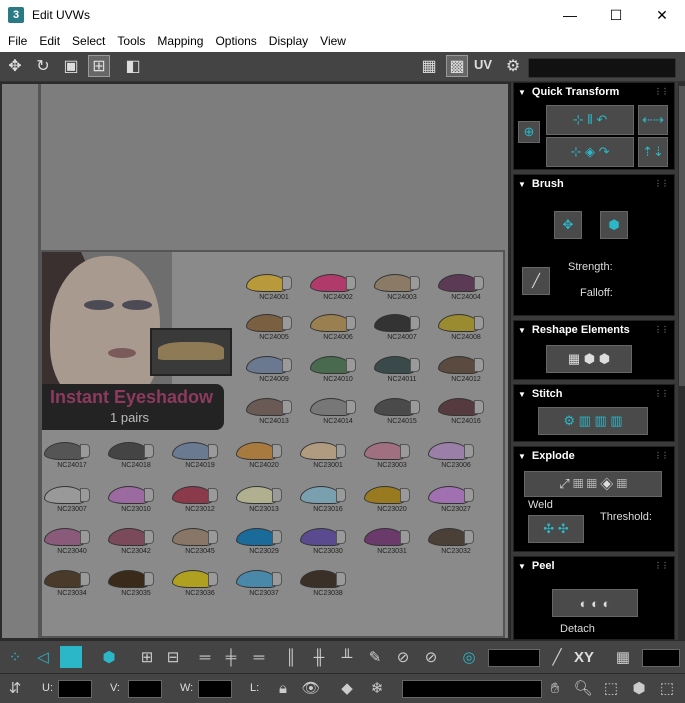  I want to click on align-buttons-bottom: ⊹ ◈ ↷, so click(590, 152).